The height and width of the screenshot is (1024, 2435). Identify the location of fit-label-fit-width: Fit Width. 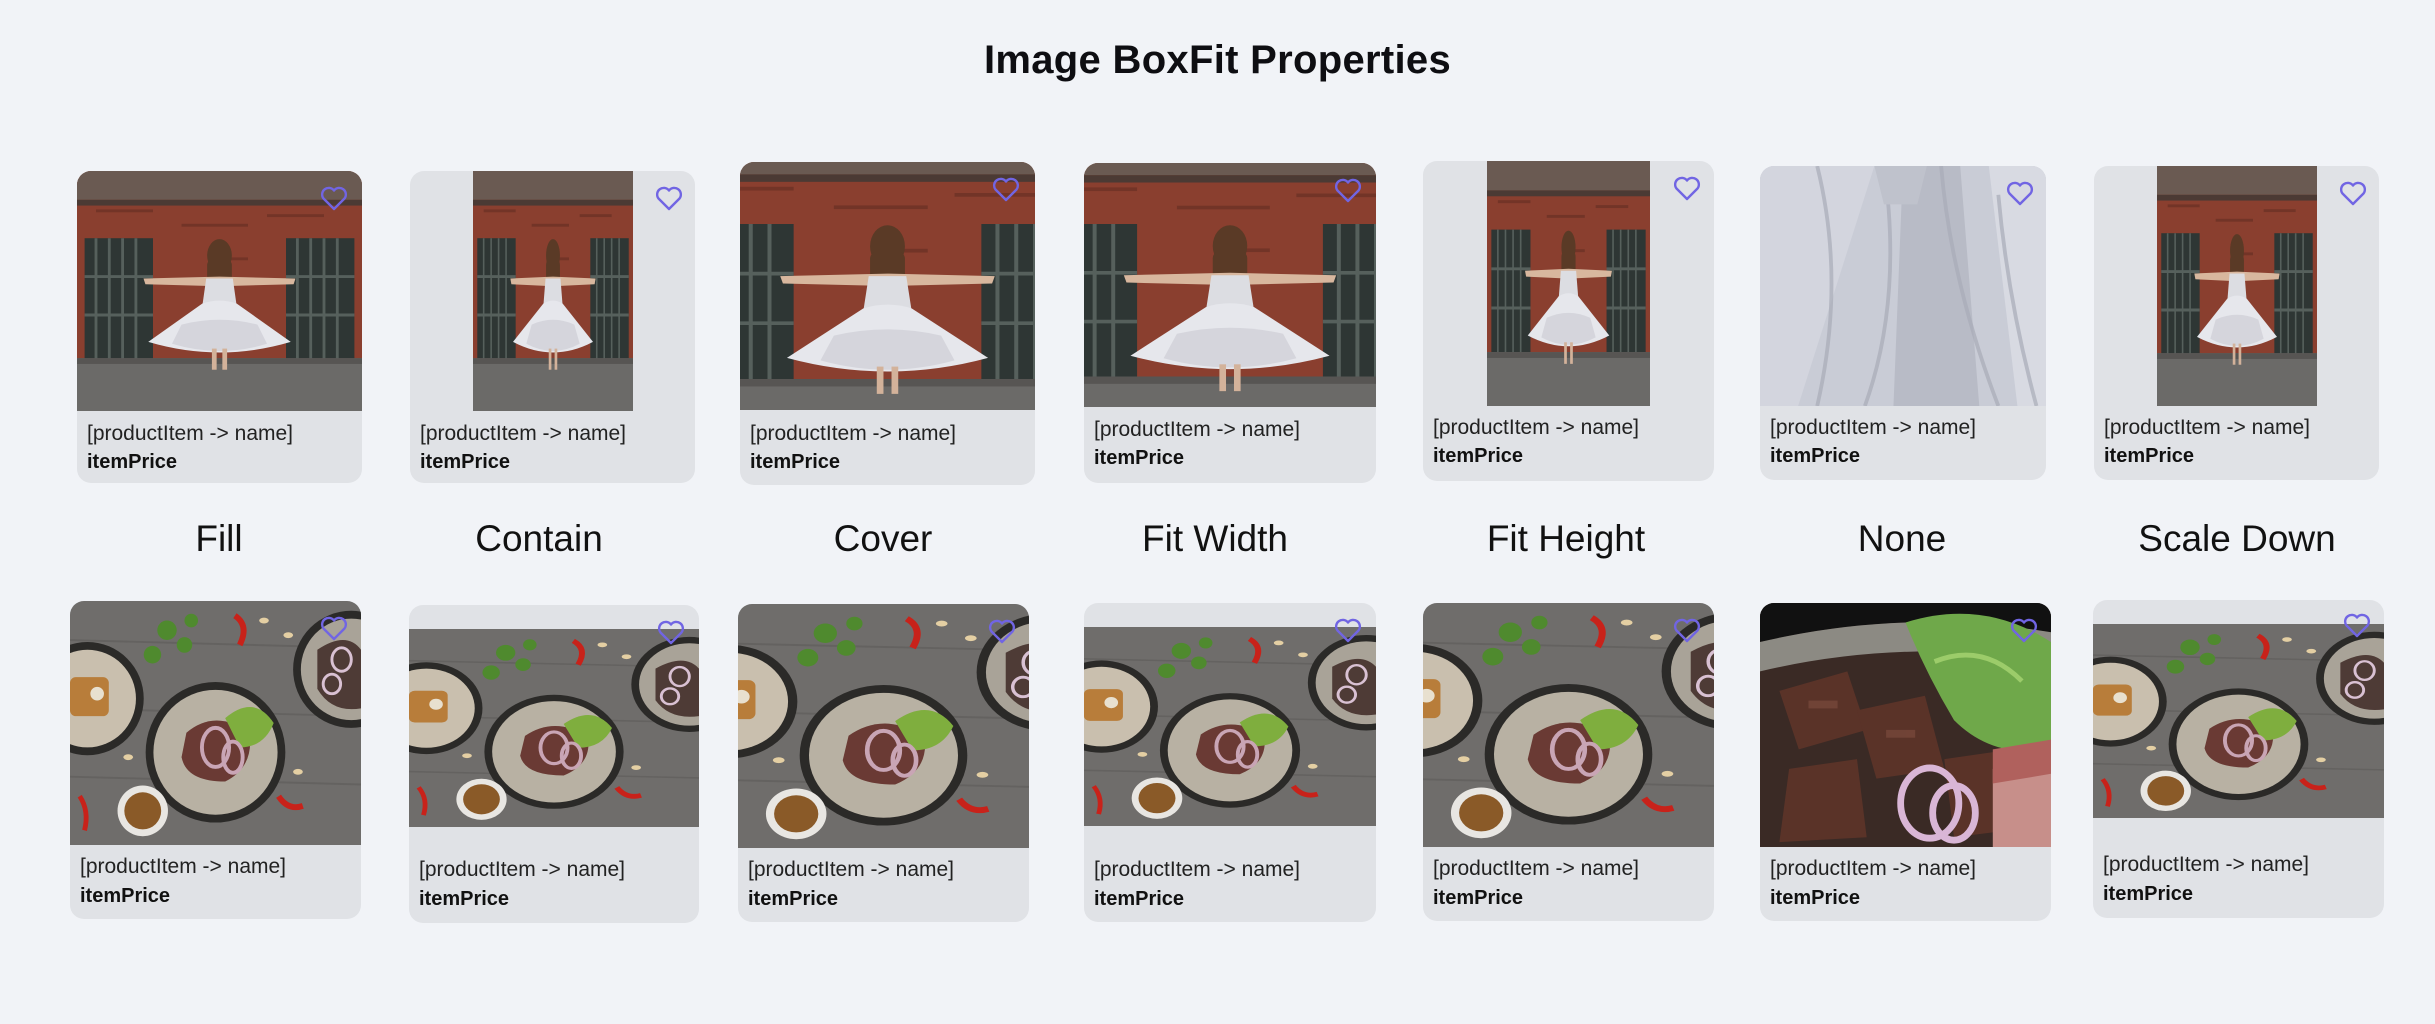
(1215, 538).